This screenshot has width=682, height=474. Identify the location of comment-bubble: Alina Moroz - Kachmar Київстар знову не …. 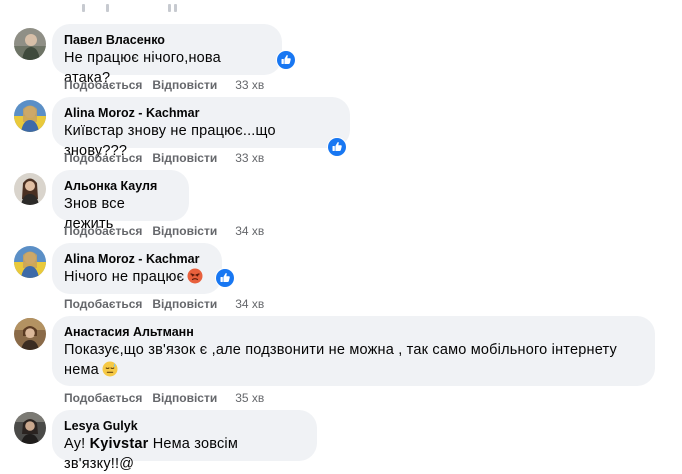
(201, 128).